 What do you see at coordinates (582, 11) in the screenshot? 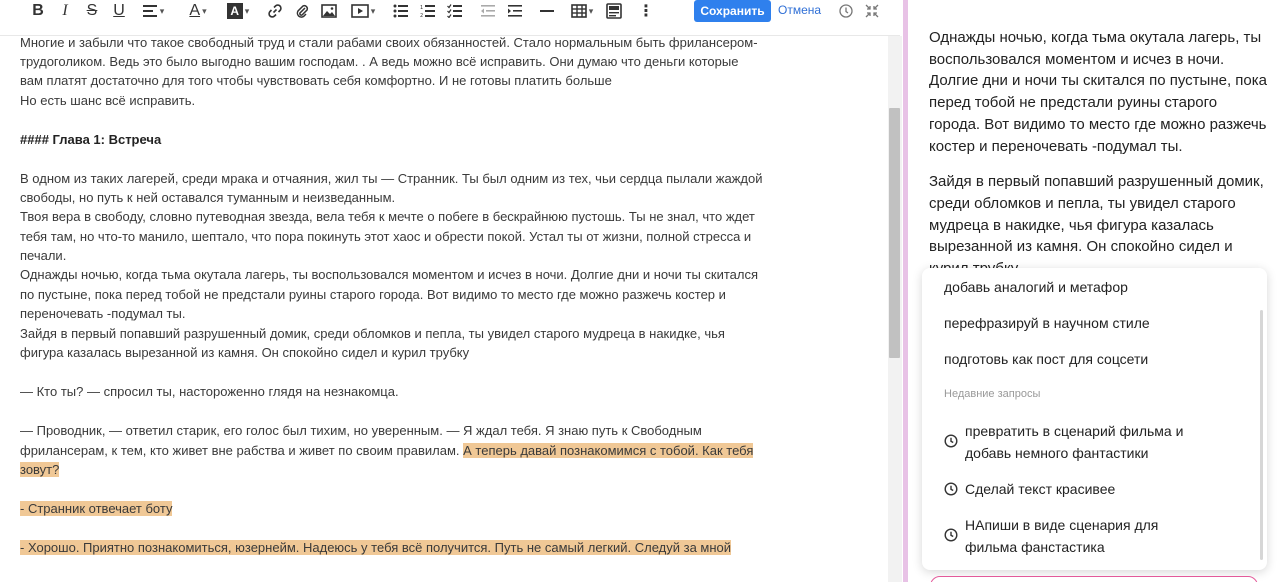
I see `table-icon: ▾` at bounding box center [582, 11].